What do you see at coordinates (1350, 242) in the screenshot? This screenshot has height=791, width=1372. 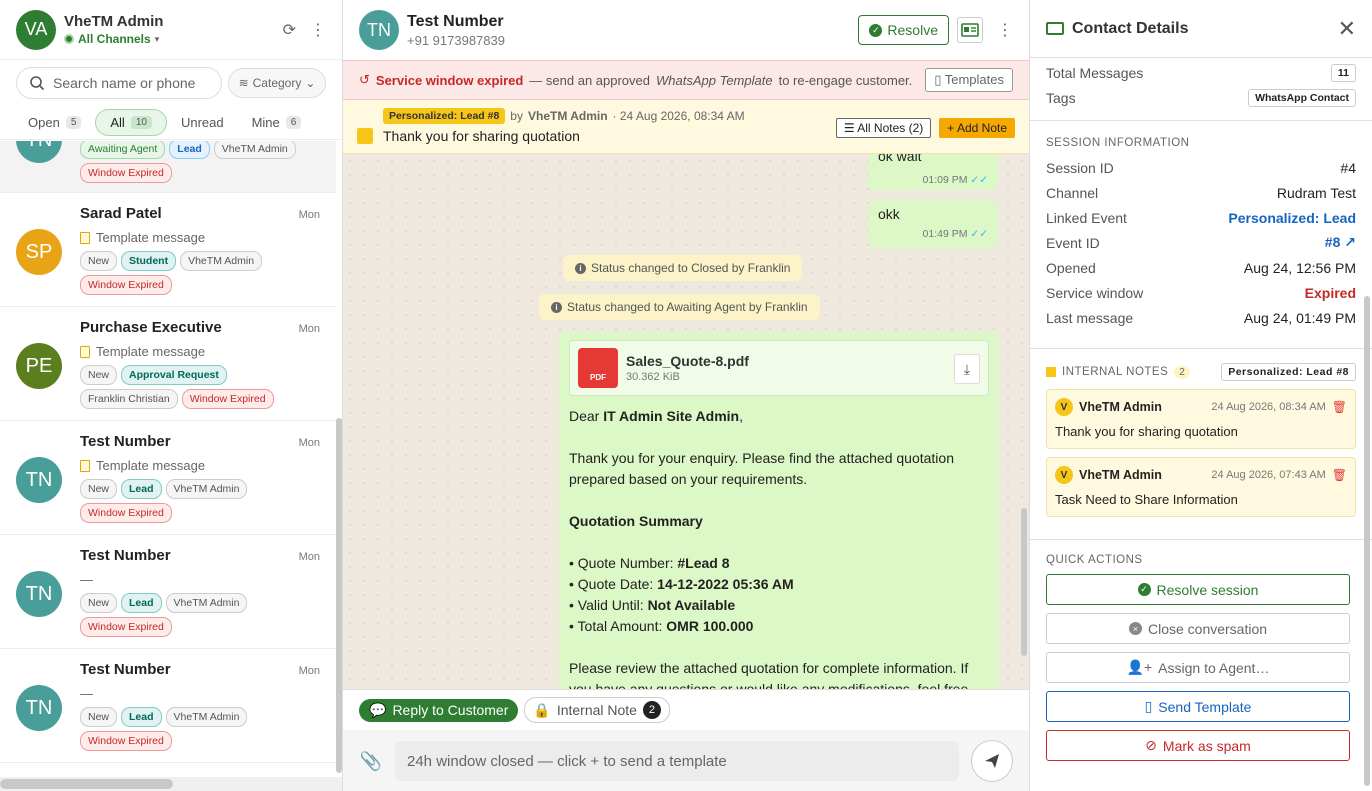 I see `external-link-icon: ↗` at bounding box center [1350, 242].